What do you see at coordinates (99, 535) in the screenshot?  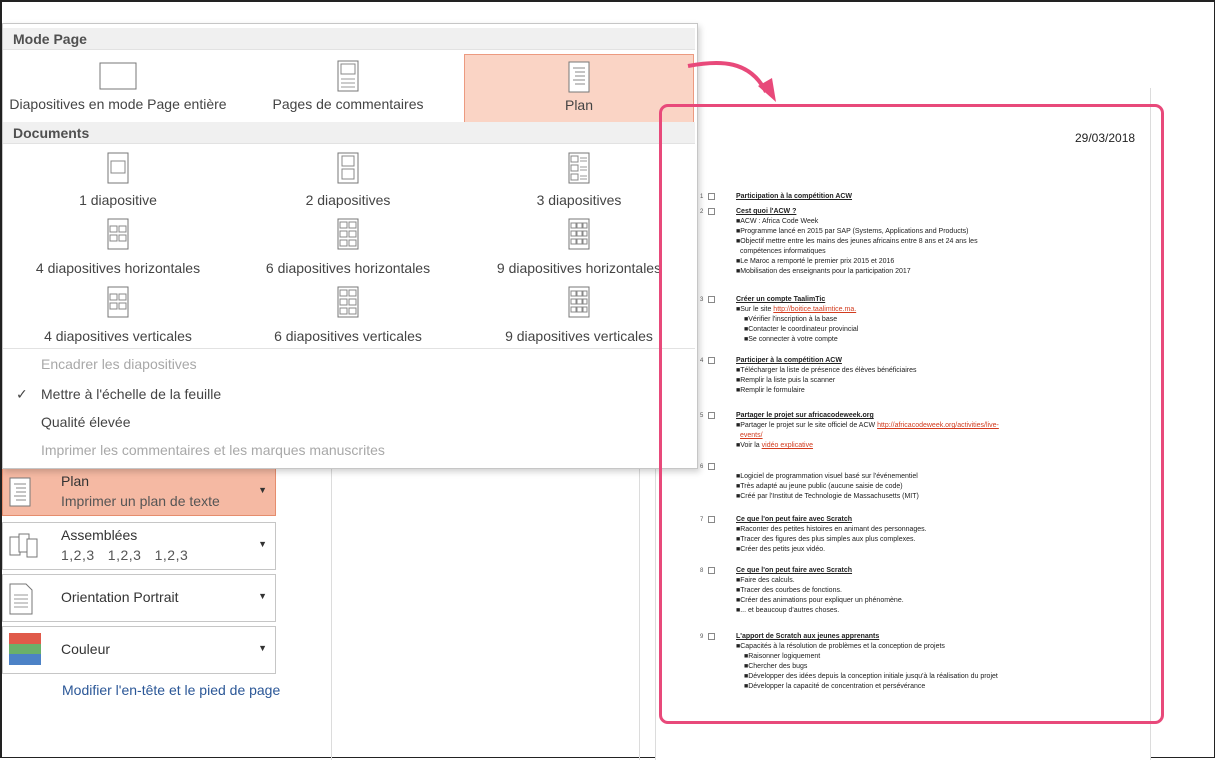 I see `collation-title: Assemblées` at bounding box center [99, 535].